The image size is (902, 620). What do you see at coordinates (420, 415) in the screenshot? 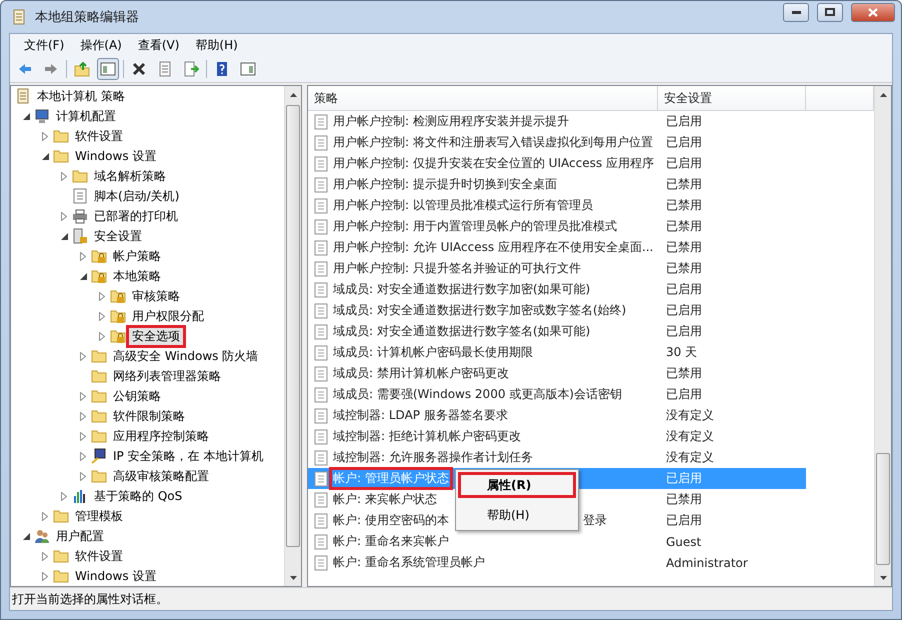
I see `policy-name: 域控制器: LDAP 服务器签名要求` at bounding box center [420, 415].